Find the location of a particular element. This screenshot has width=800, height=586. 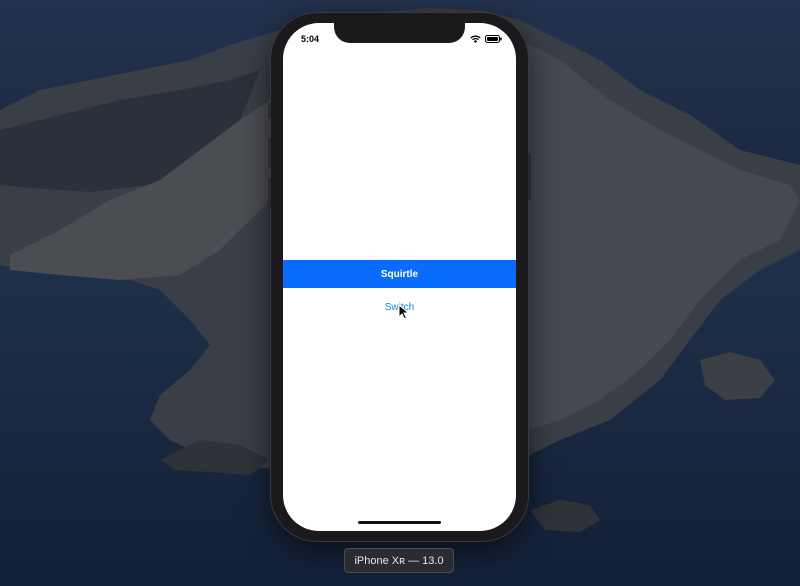

silent-switch is located at coordinates (269, 111).